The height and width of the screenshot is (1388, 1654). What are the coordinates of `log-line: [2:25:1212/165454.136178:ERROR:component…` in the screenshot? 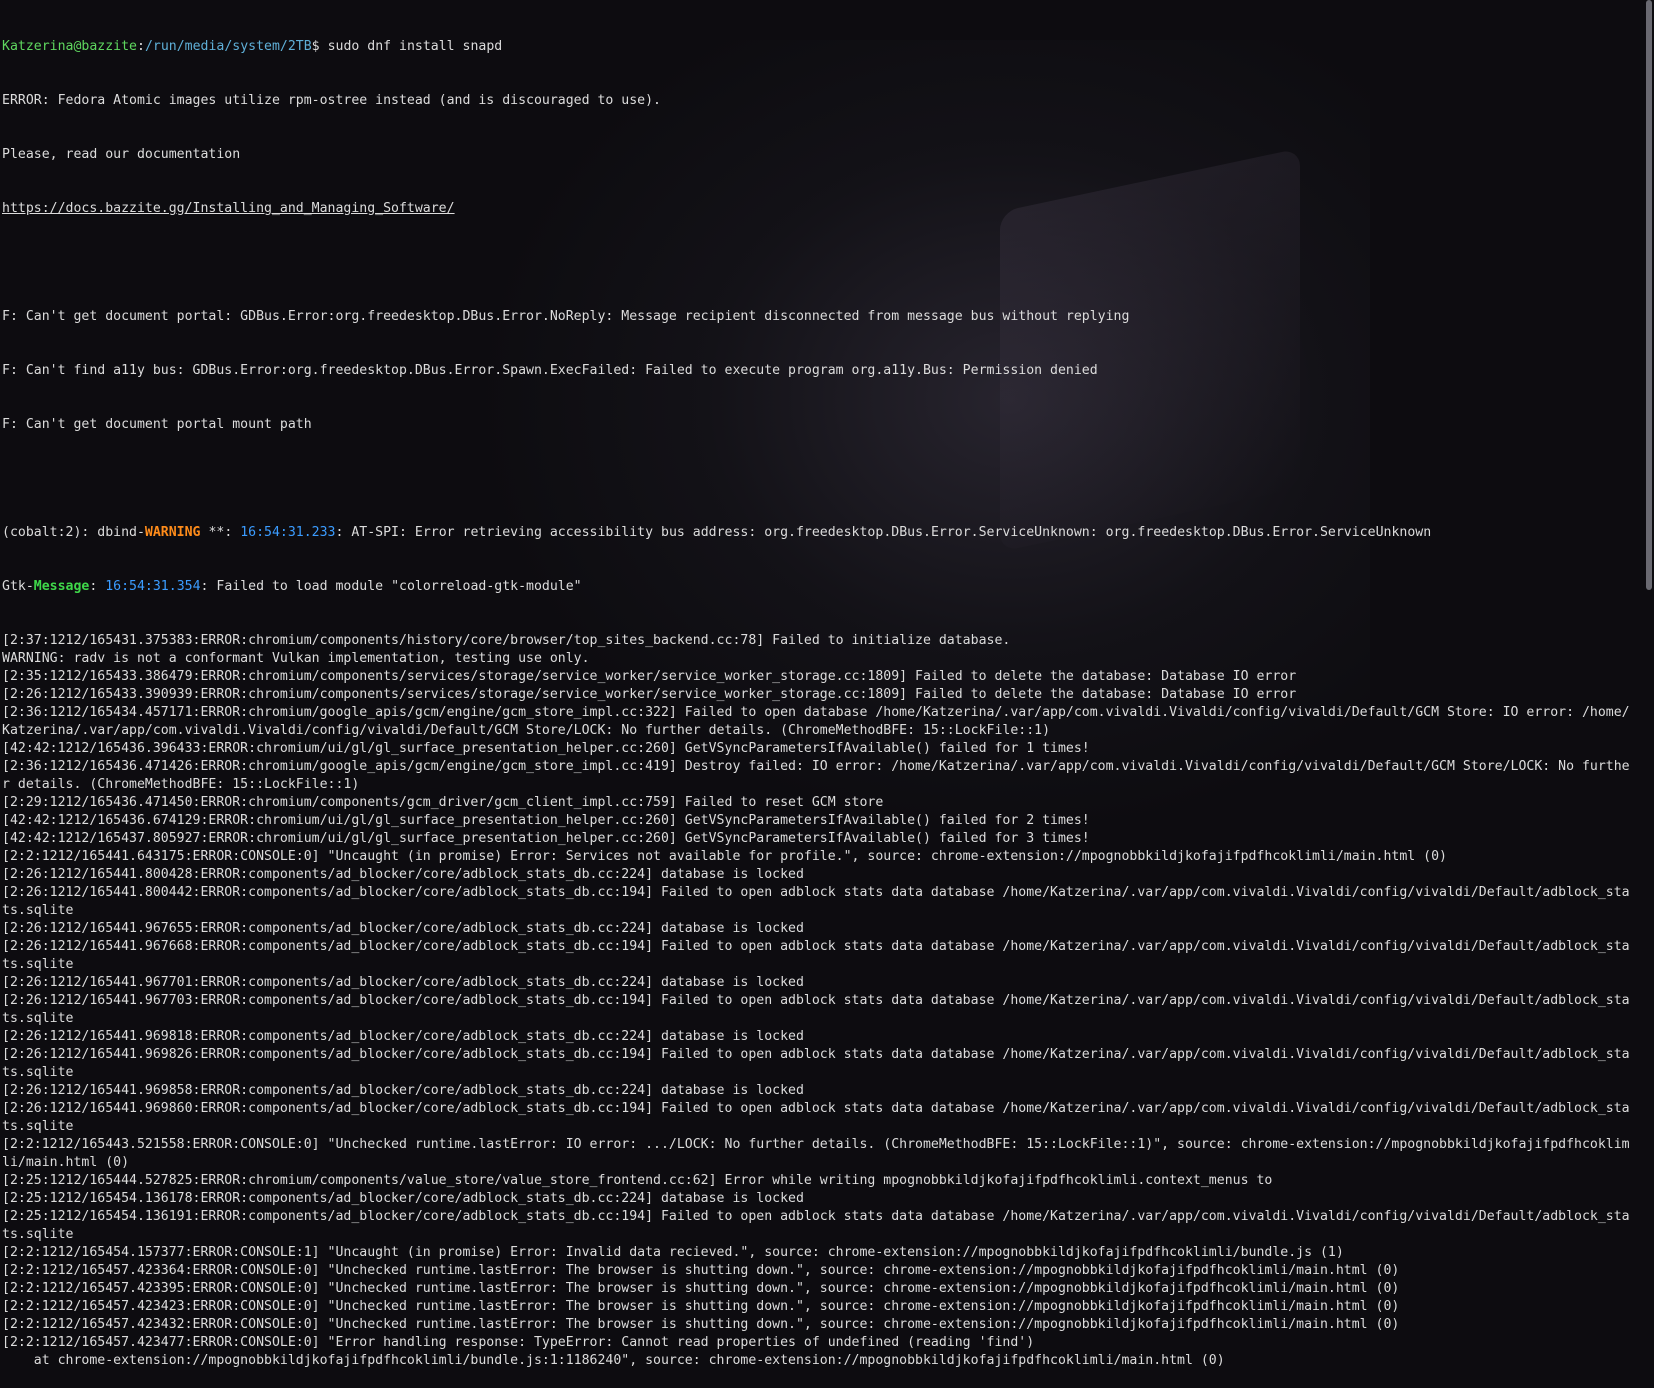 It's located at (403, 1198).